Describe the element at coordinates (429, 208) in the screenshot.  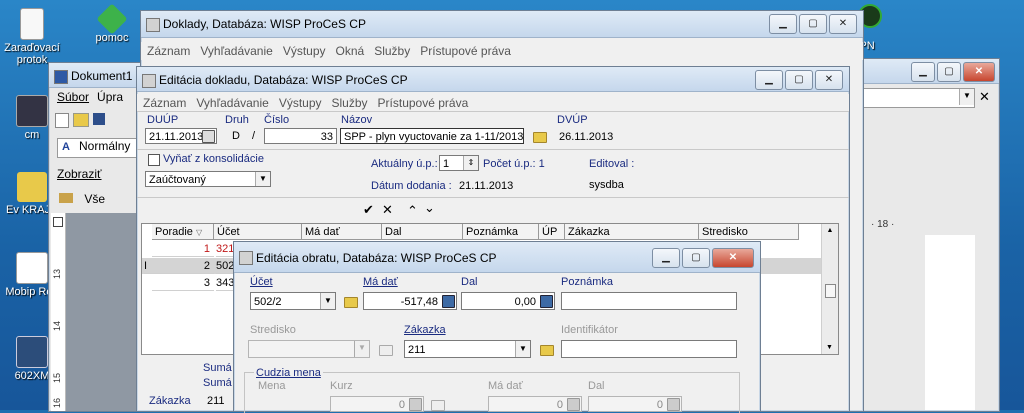
I see `move-down-icon: ⌄` at that location.